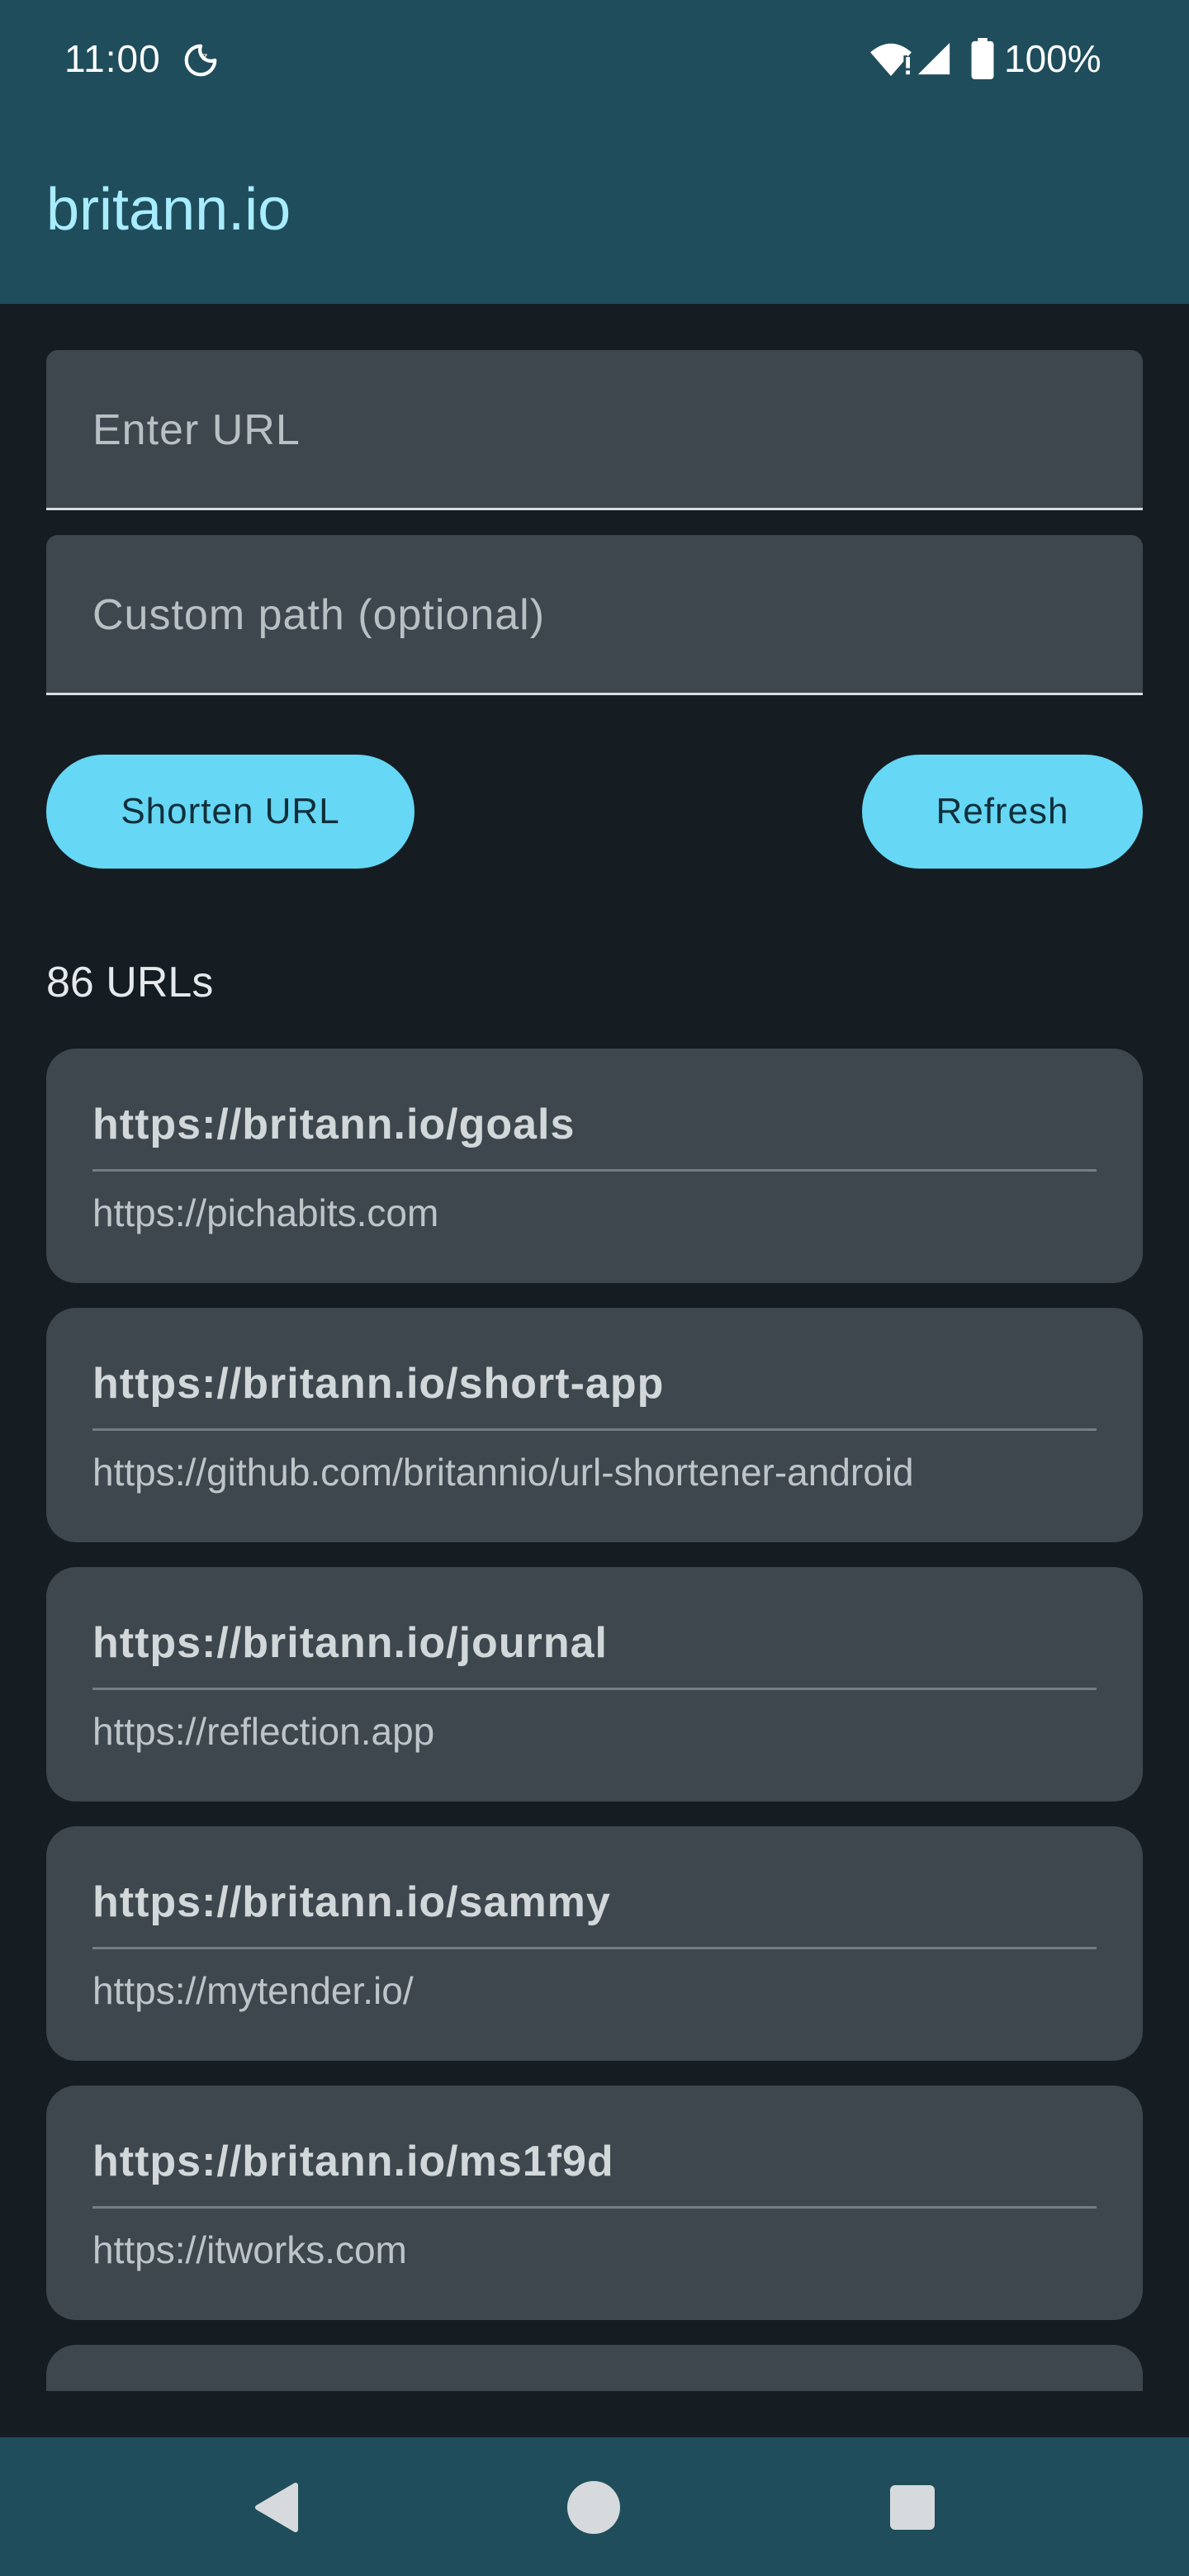 The height and width of the screenshot is (2576, 1189). Describe the element at coordinates (230, 812) in the screenshot. I see `shorten-url-button: Shorten URL` at that location.